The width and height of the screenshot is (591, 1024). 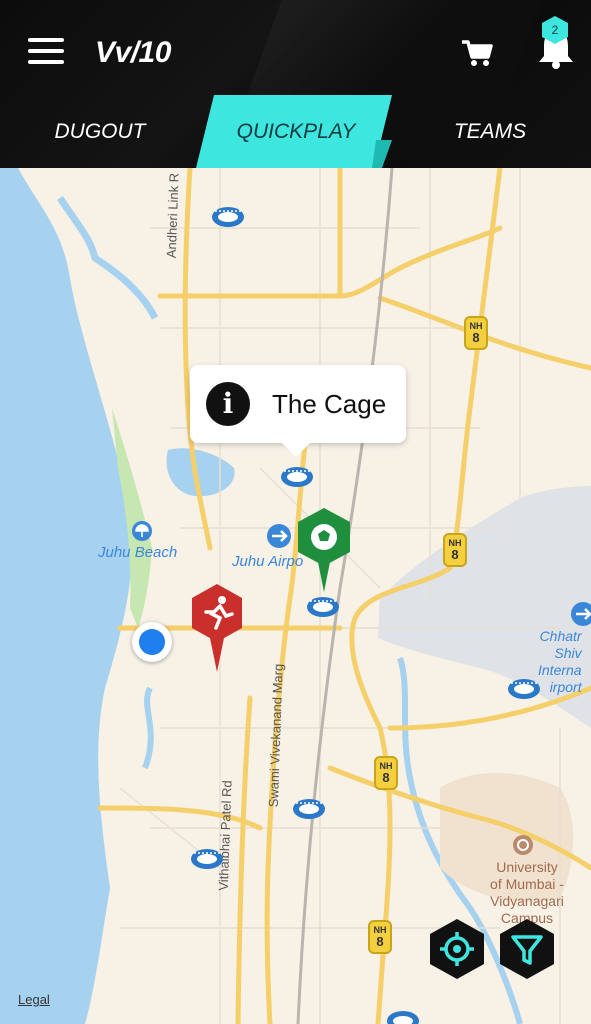 I want to click on airport-icon, so click(x=279, y=536).